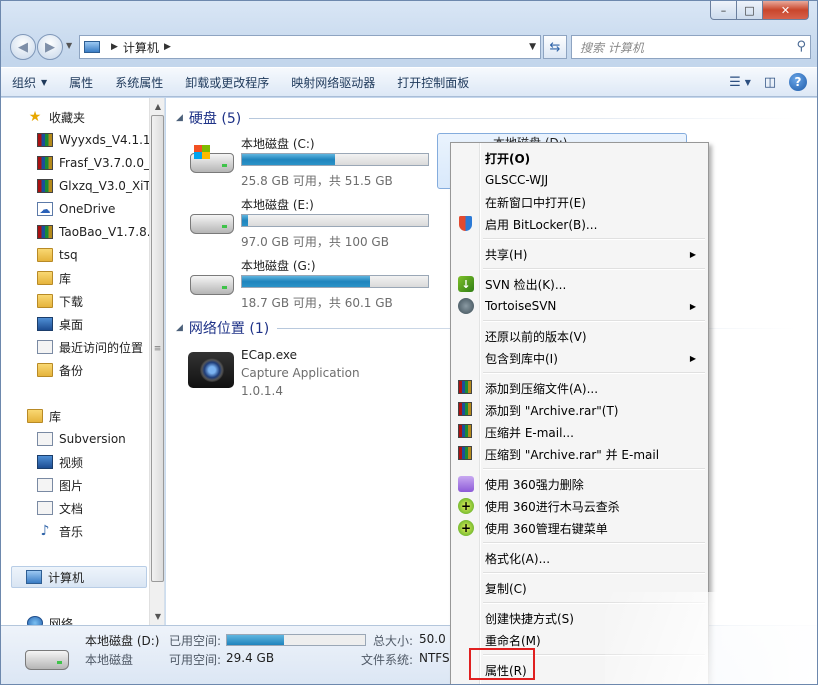 This screenshot has height=685, width=818. What do you see at coordinates (532, 47) in the screenshot?
I see `address-dropdown-icon: ▼` at bounding box center [532, 47].